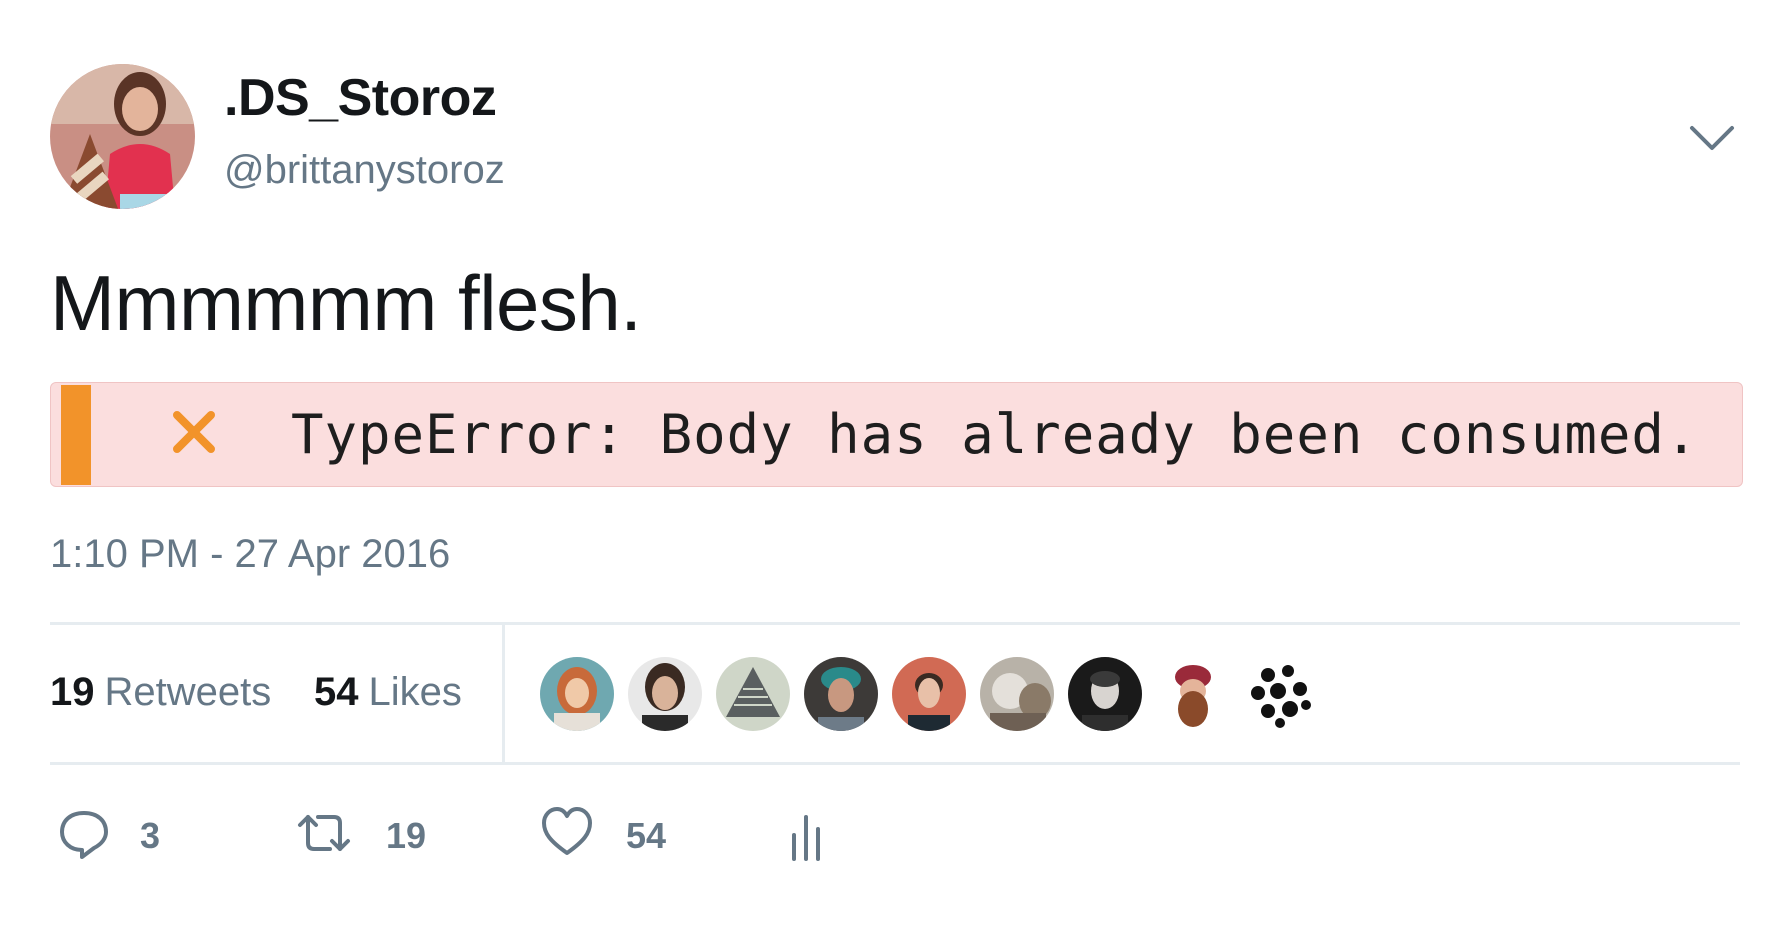  I want to click on close-x-icon, so click(194, 431).